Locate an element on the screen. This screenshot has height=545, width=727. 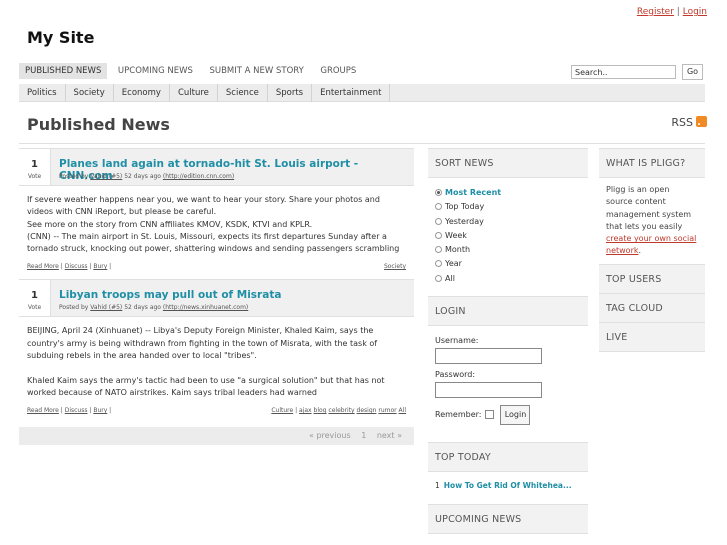
sort-all: All is located at coordinates (508, 279).